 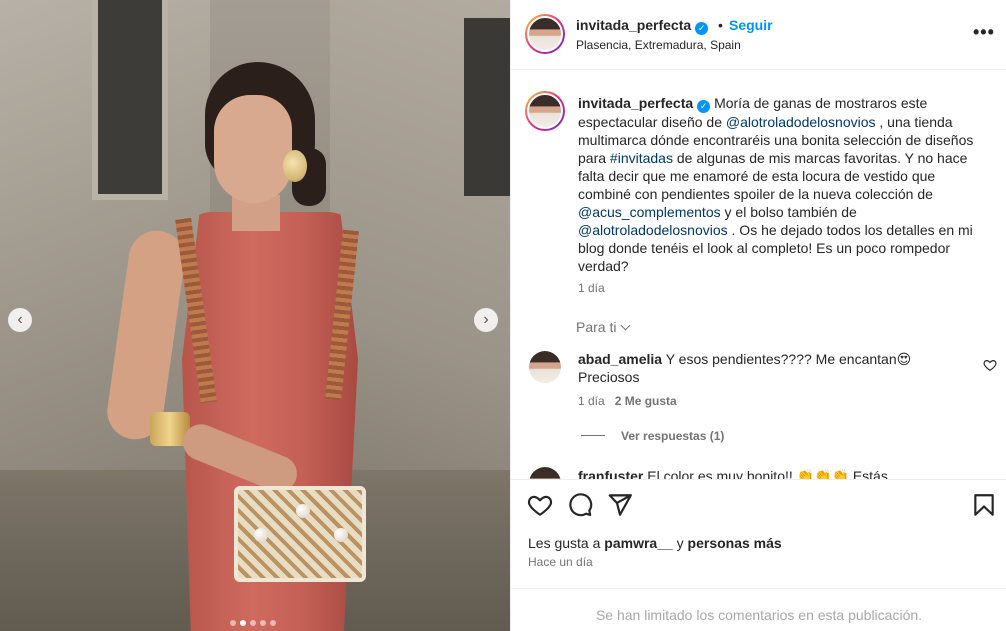 I want to click on commenter-username: abad_amelia, so click(x=620, y=359).